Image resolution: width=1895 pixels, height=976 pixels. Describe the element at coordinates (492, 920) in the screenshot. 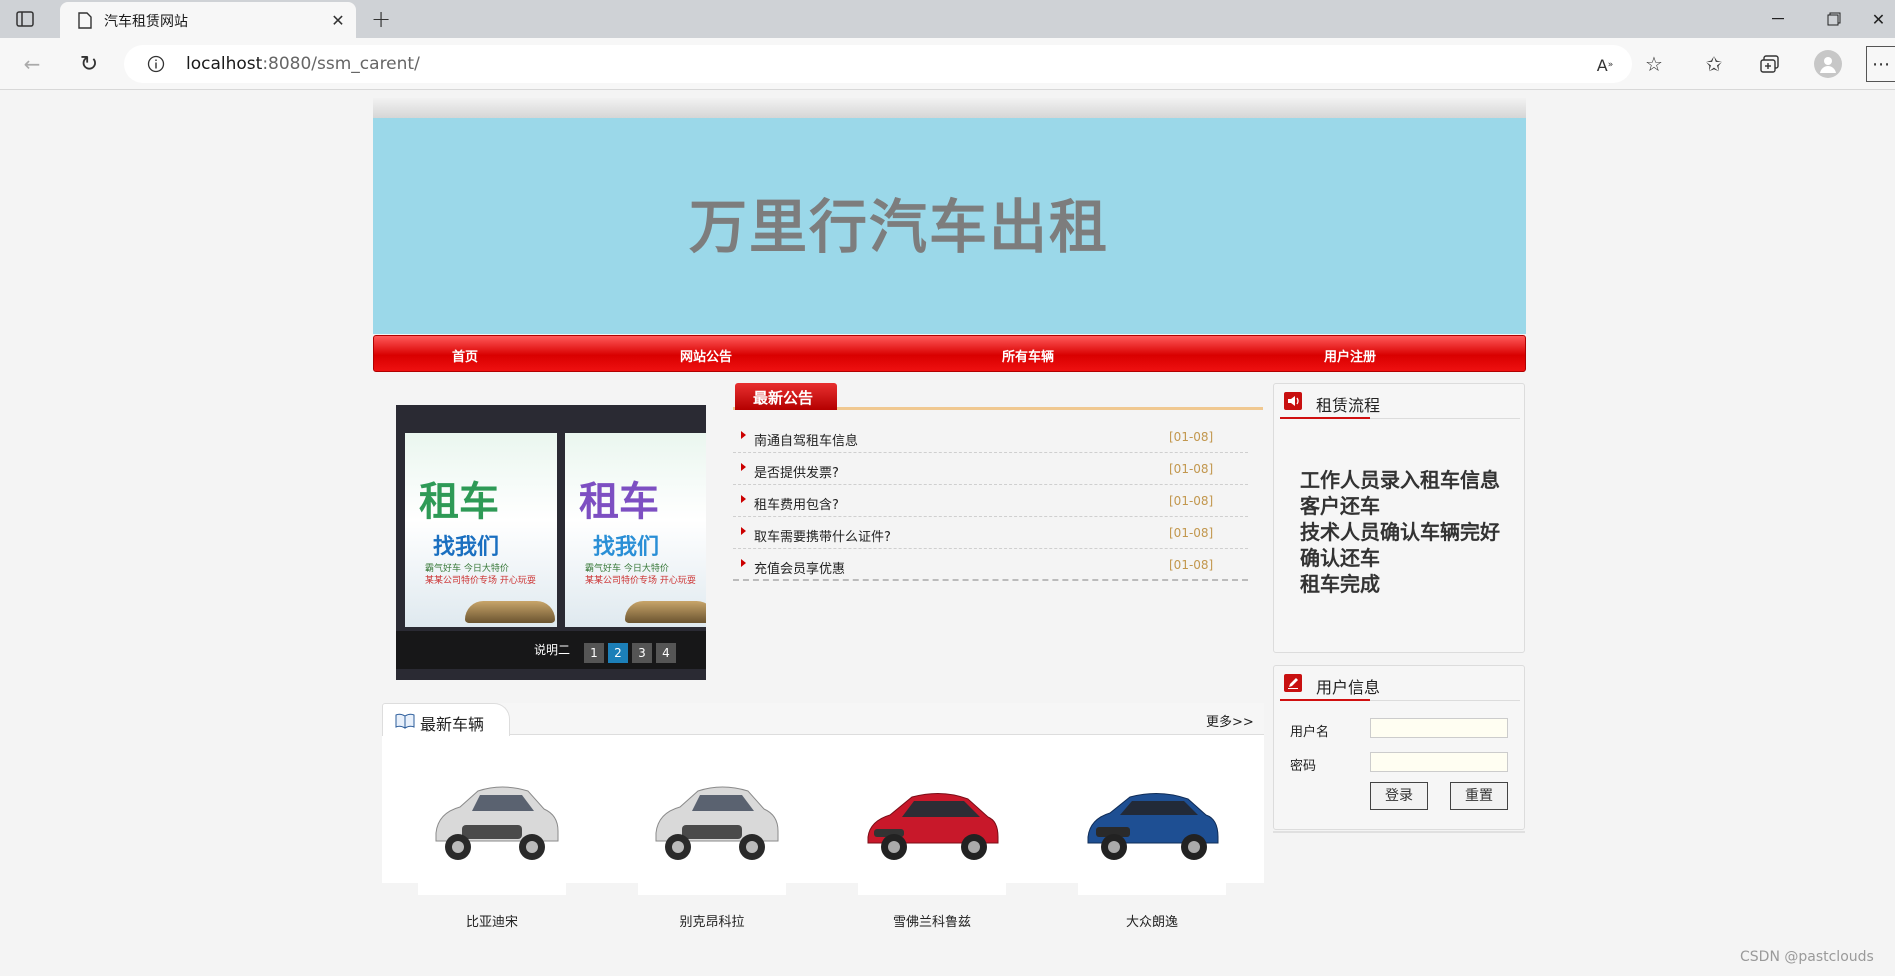

I see `car-name: 比亚迪宋` at that location.